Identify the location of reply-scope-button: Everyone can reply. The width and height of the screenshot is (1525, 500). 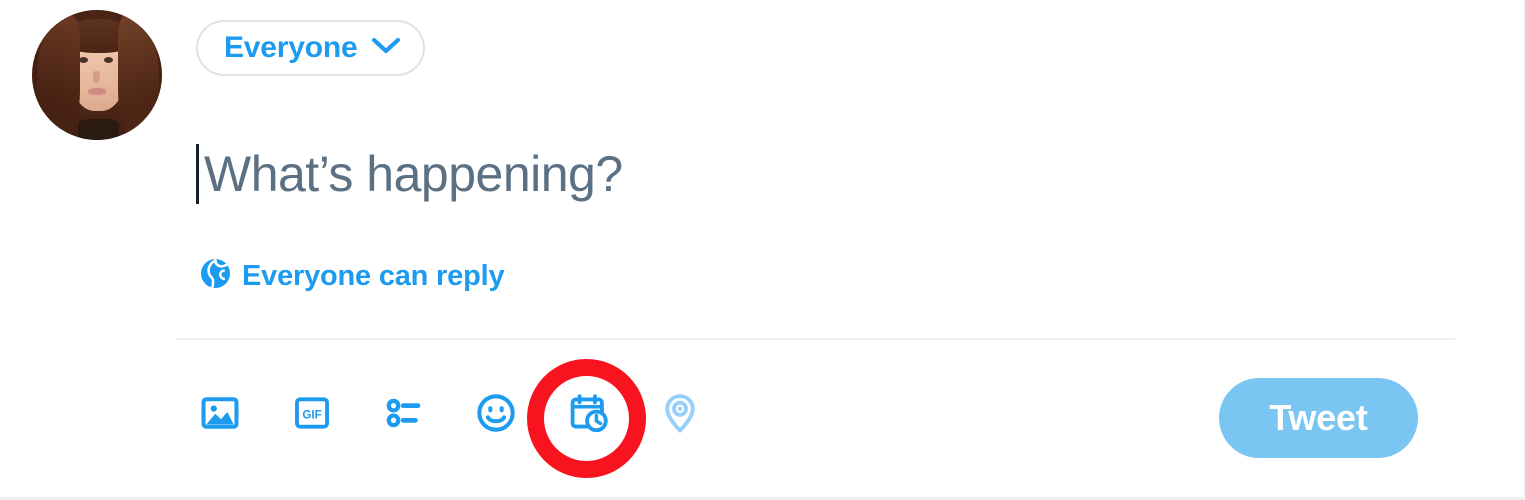
(352, 276).